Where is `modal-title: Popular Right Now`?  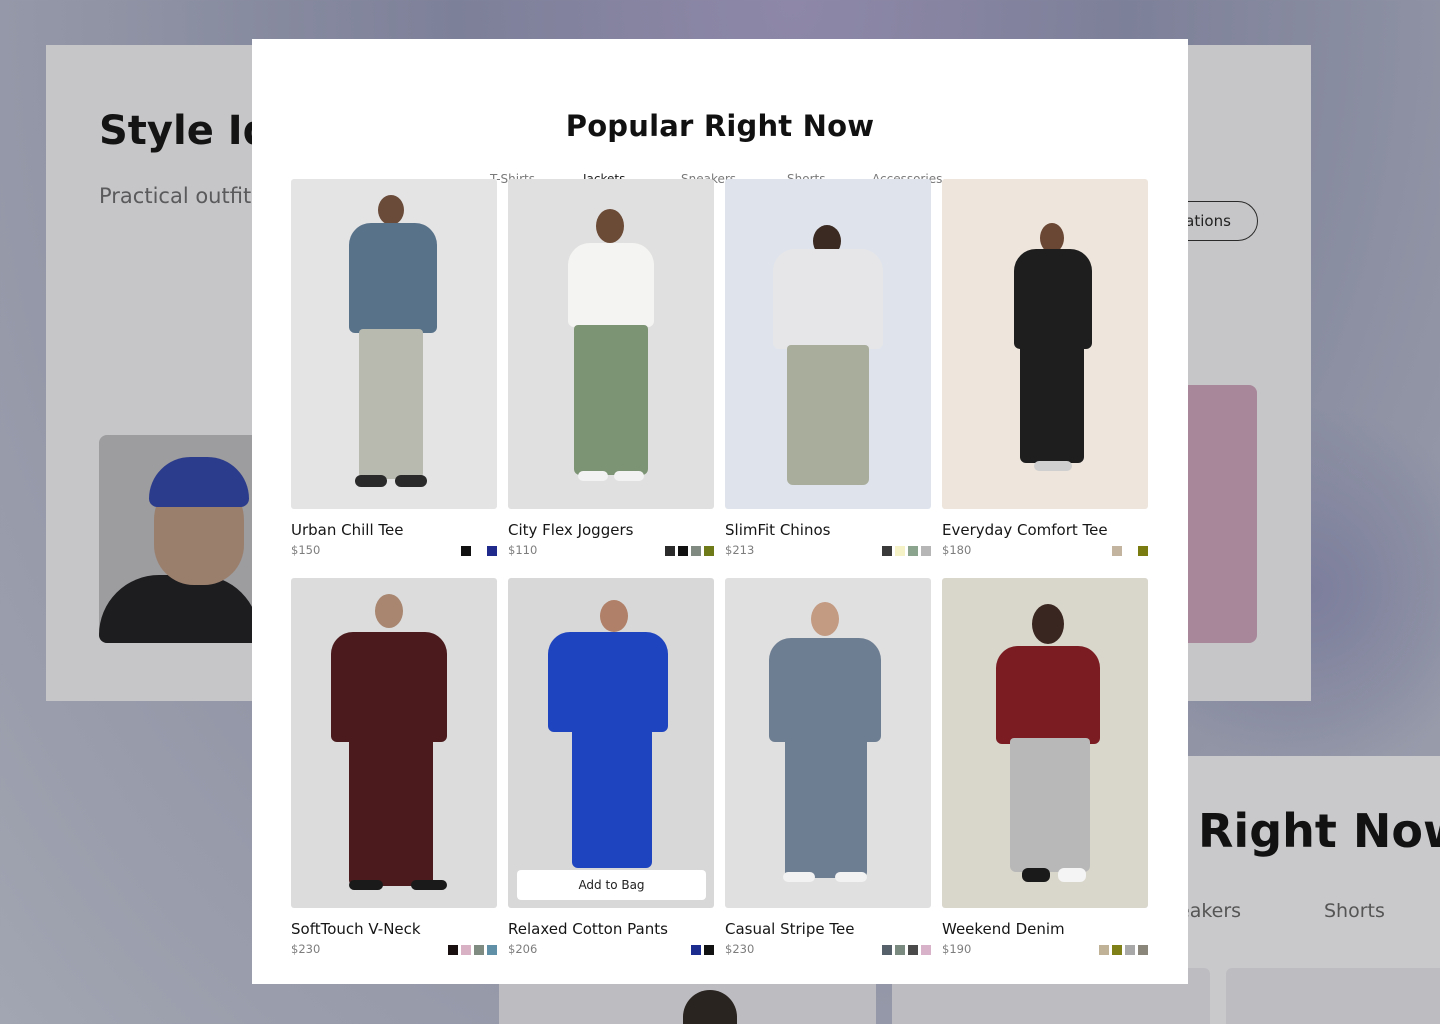 modal-title: Popular Right Now is located at coordinates (720, 126).